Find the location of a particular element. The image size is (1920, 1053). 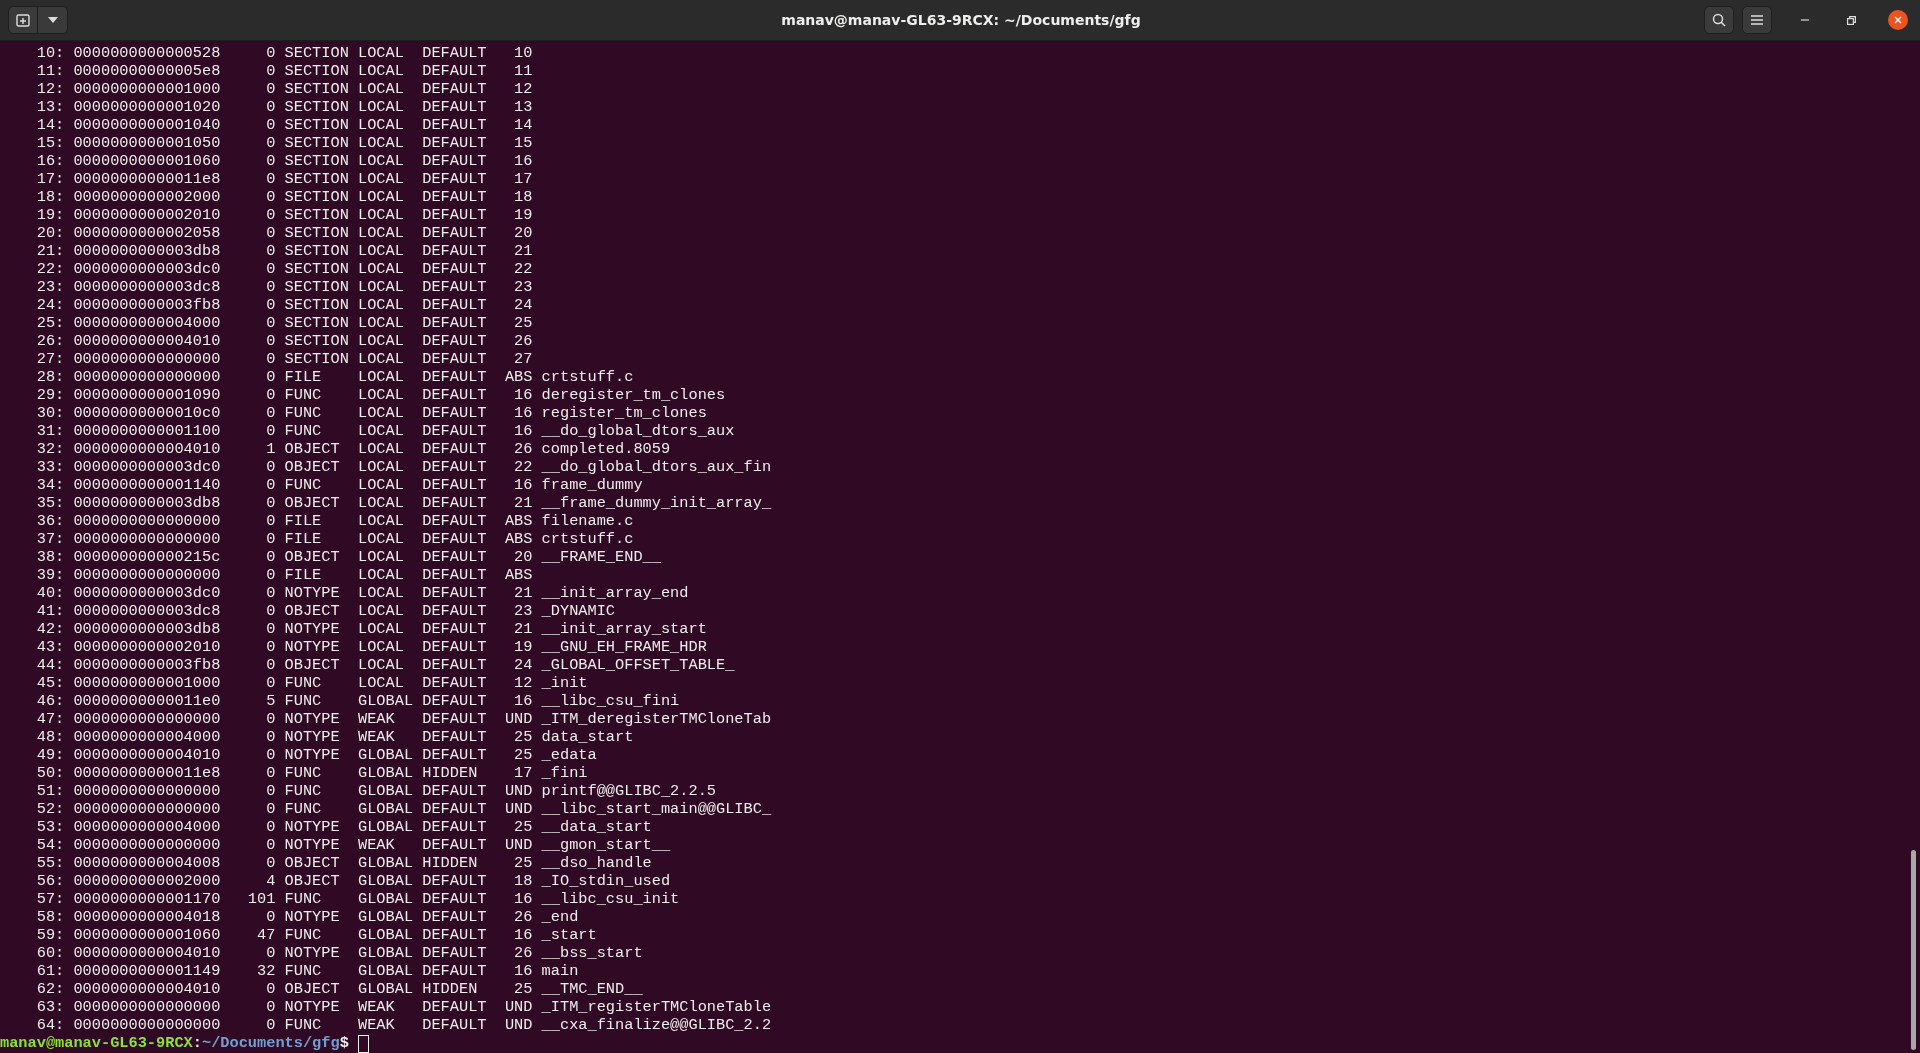

terminal-line: 57: 0000000000001170 101 FUNC GLOBAL DEFAULT 16 __libc_csu_init is located at coordinates (357, 899).